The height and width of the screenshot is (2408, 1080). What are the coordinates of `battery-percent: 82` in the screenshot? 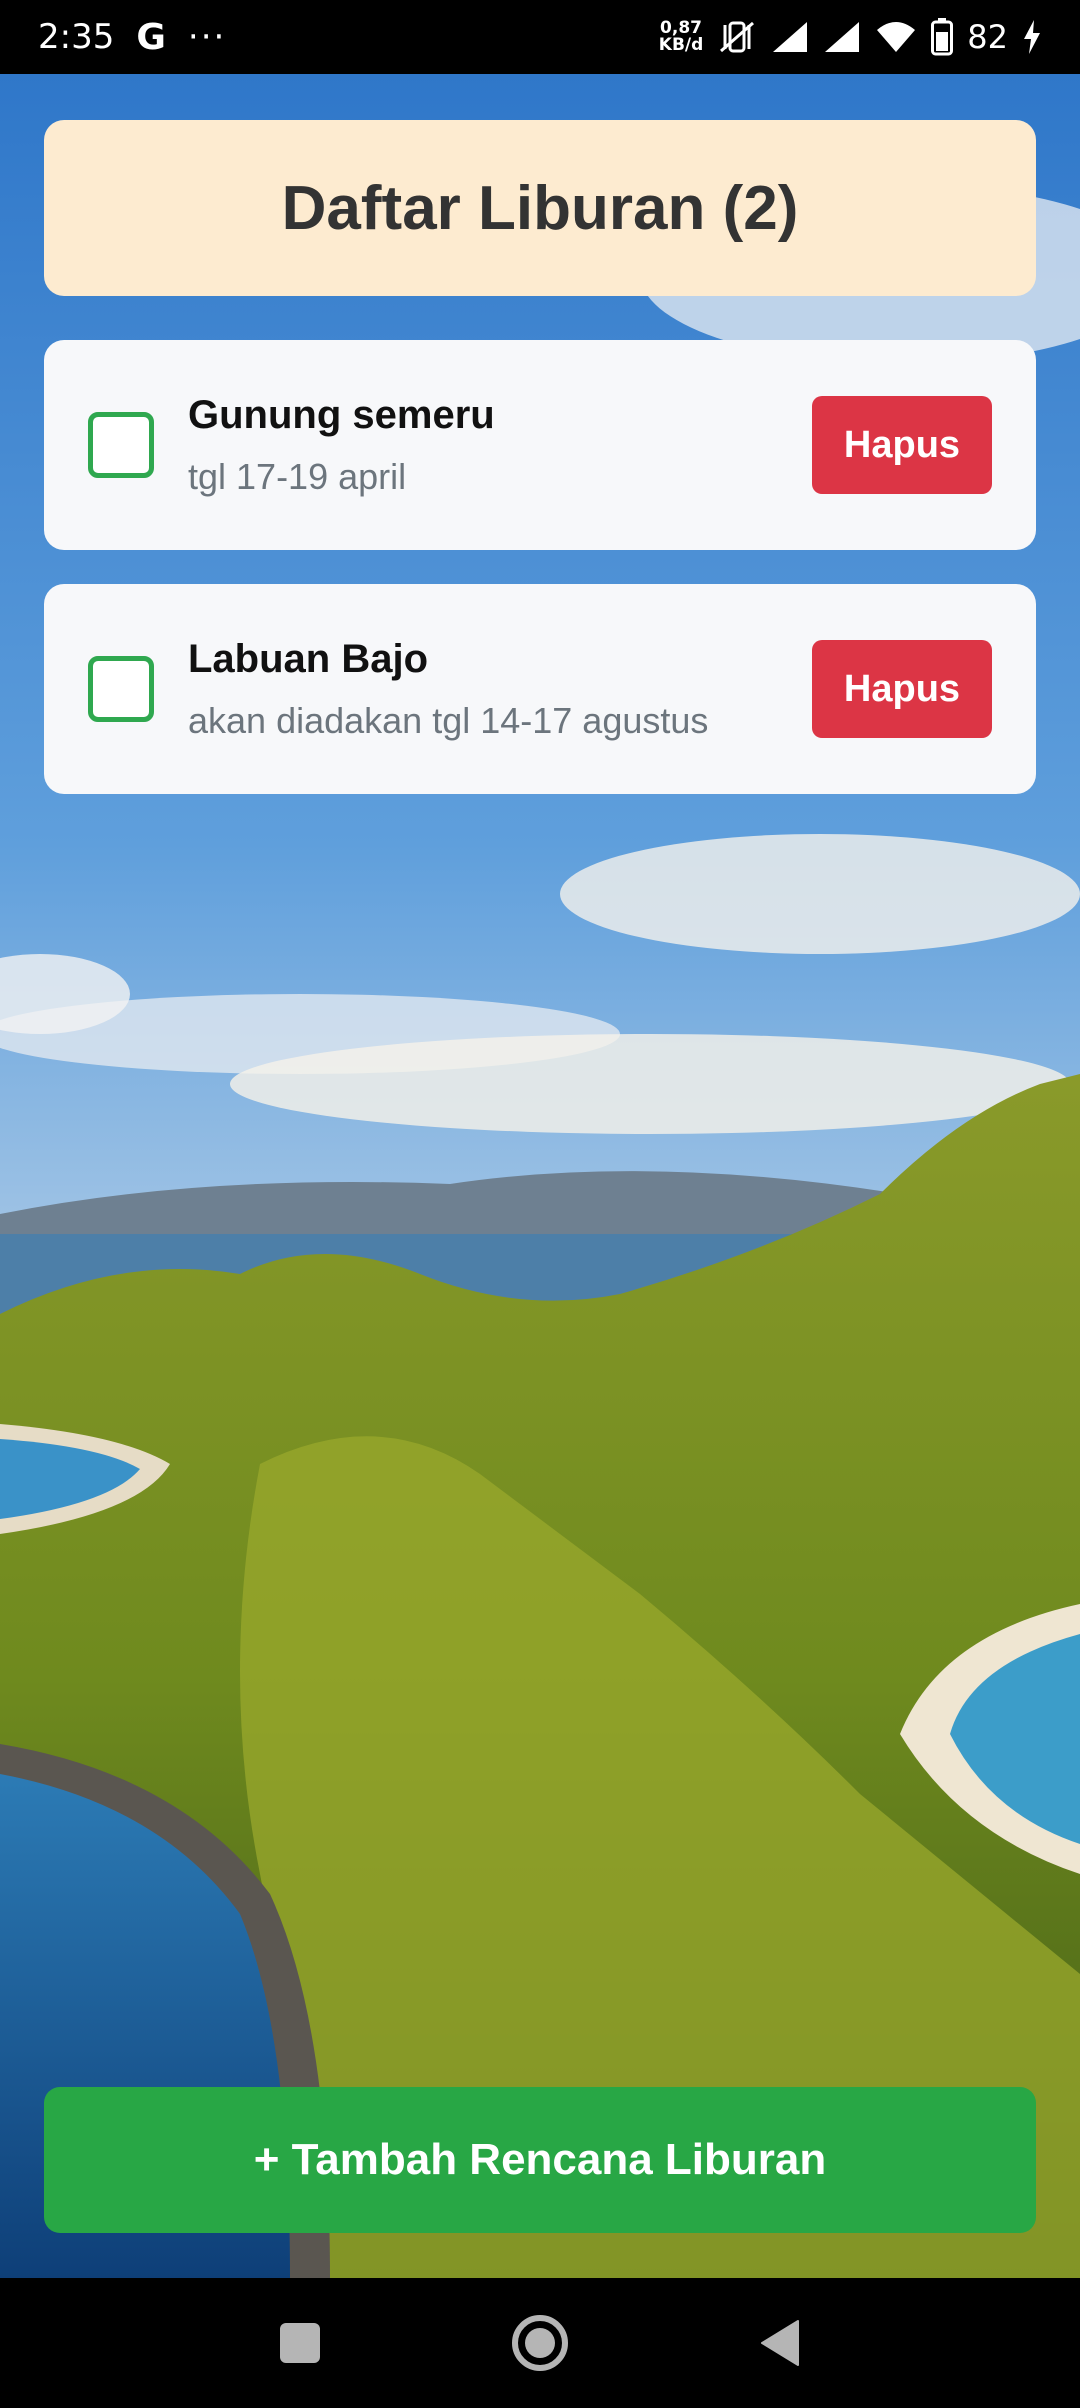 It's located at (987, 37).